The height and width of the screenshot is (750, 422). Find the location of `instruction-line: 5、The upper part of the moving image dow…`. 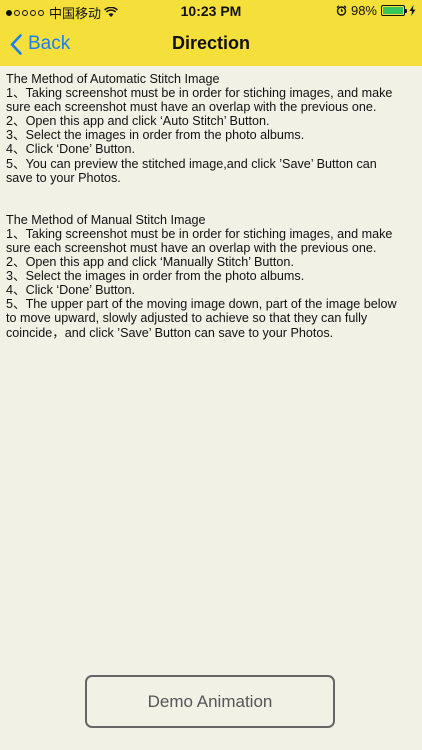

instruction-line: 5、The upper part of the moving image dow… is located at coordinates (201, 304).